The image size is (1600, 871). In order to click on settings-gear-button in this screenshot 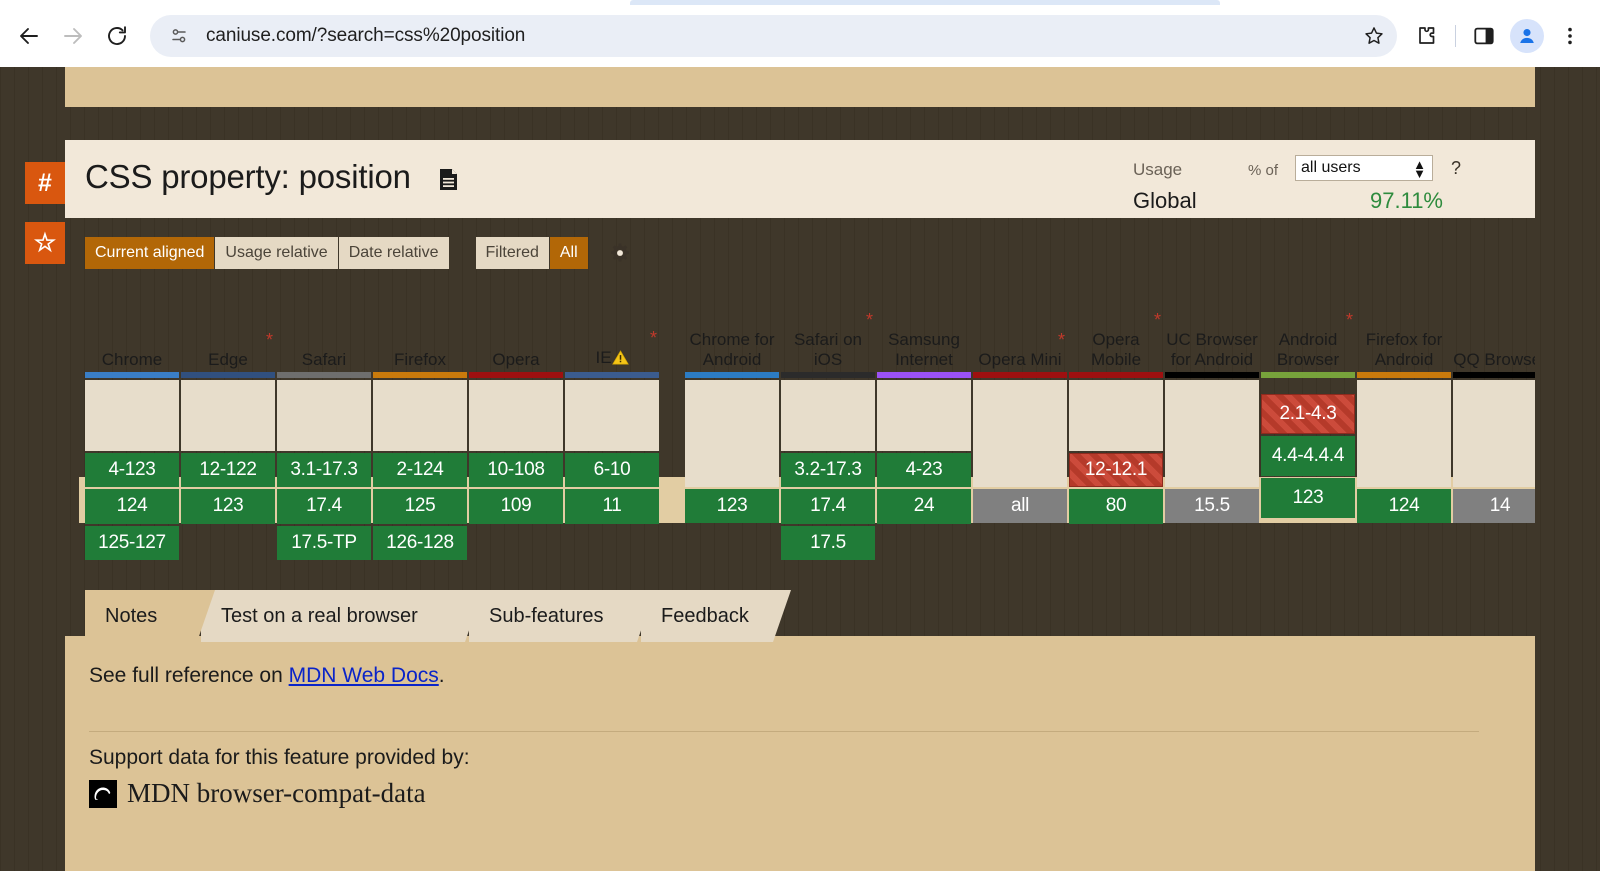, I will do `click(620, 253)`.